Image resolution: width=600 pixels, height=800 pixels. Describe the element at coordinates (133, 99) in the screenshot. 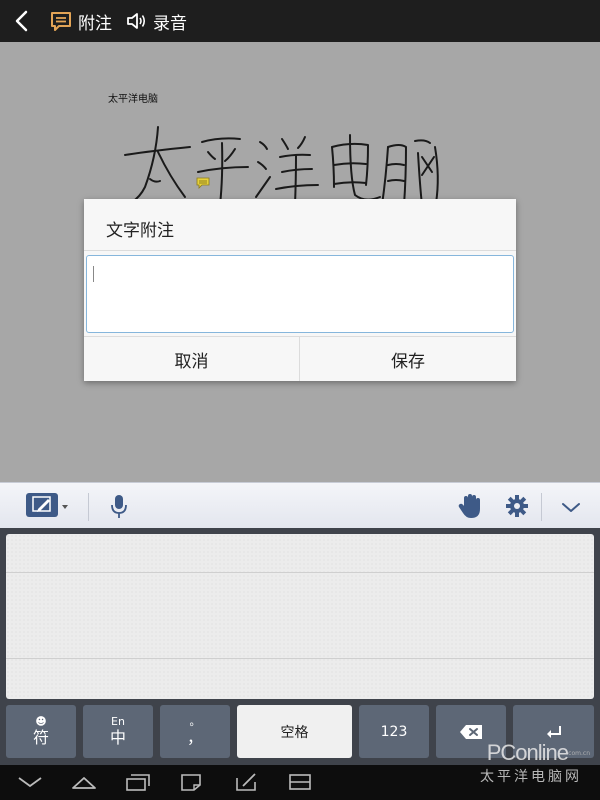

I see `canvas-text: 太平洋电脑` at that location.